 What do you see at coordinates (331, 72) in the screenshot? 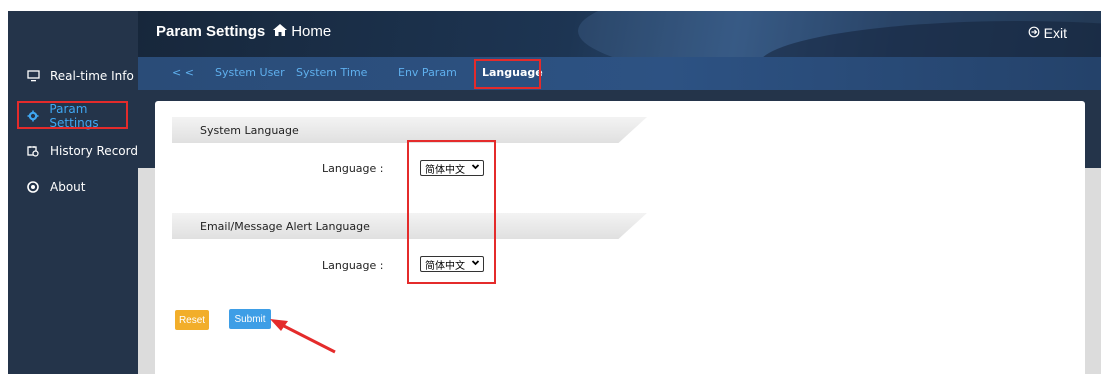
I see `tab-system-time: System Time` at bounding box center [331, 72].